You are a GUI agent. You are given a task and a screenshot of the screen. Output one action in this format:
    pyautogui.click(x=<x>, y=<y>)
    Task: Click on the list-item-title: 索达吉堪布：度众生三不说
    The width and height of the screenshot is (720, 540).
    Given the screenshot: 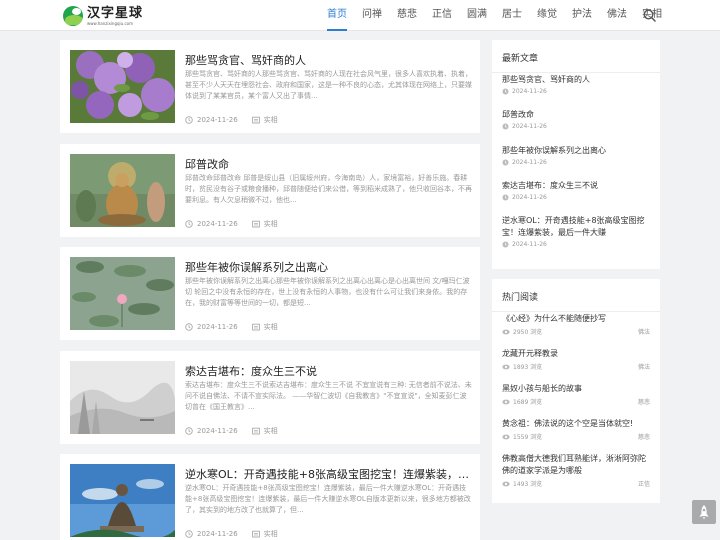 What is the action you would take?
    pyautogui.click(x=576, y=186)
    